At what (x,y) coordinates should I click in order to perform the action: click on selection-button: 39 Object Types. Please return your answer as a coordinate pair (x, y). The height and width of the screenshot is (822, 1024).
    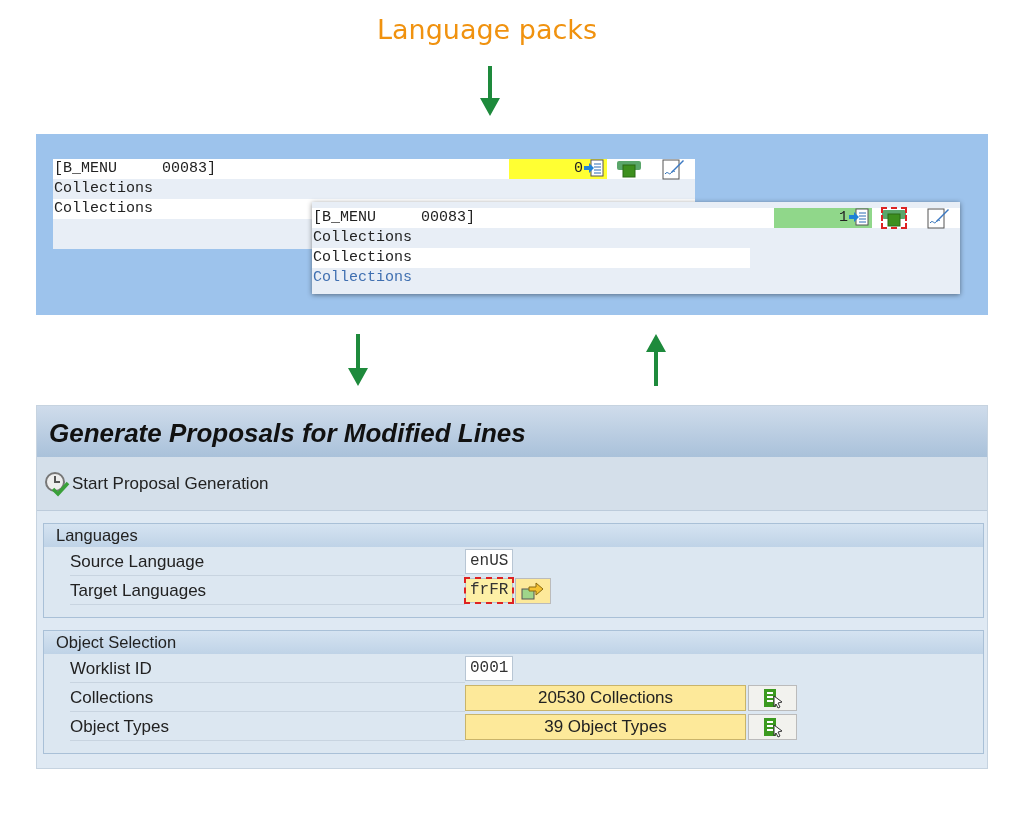
    Looking at the image, I should click on (605, 726).